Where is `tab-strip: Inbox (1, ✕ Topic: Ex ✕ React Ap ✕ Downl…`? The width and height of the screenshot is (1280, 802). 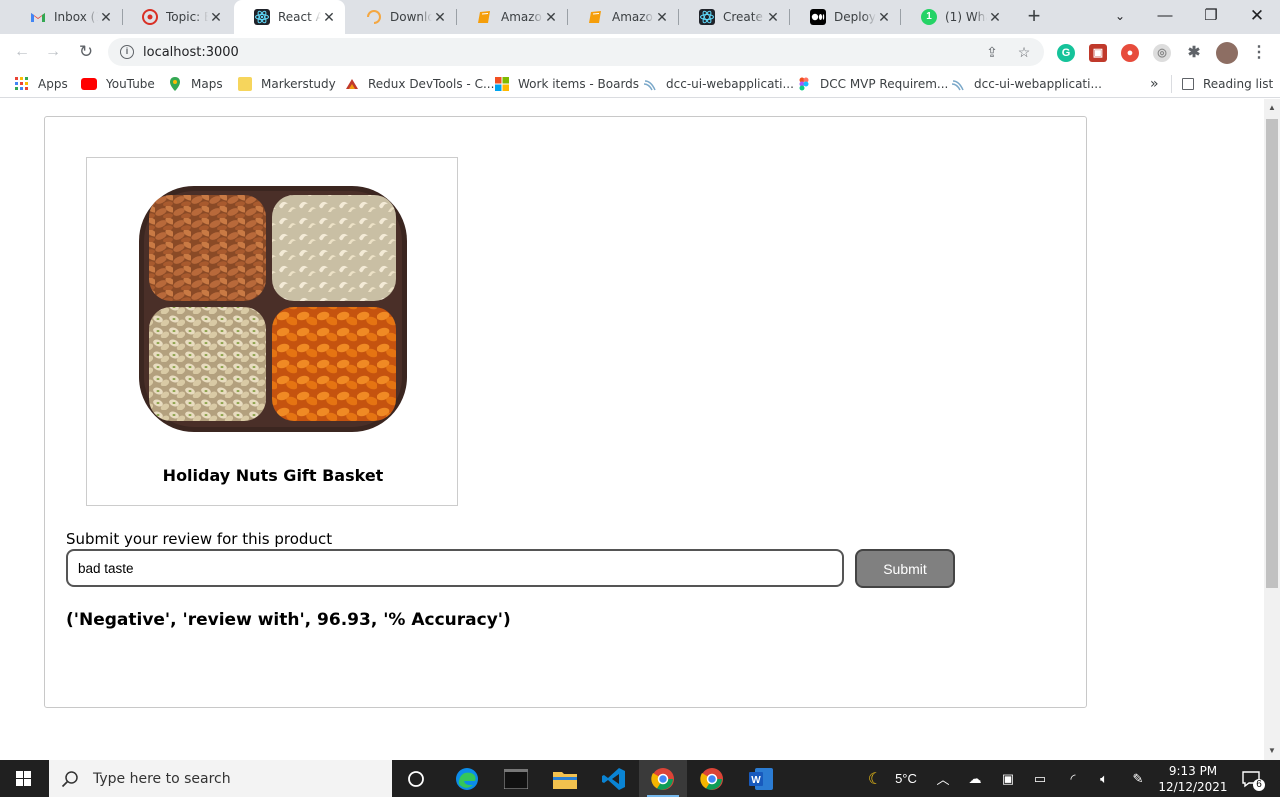
tab-strip: Inbox (1, ✕ Topic: Ex ✕ React Ap ✕ Downl… is located at coordinates (640, 17).